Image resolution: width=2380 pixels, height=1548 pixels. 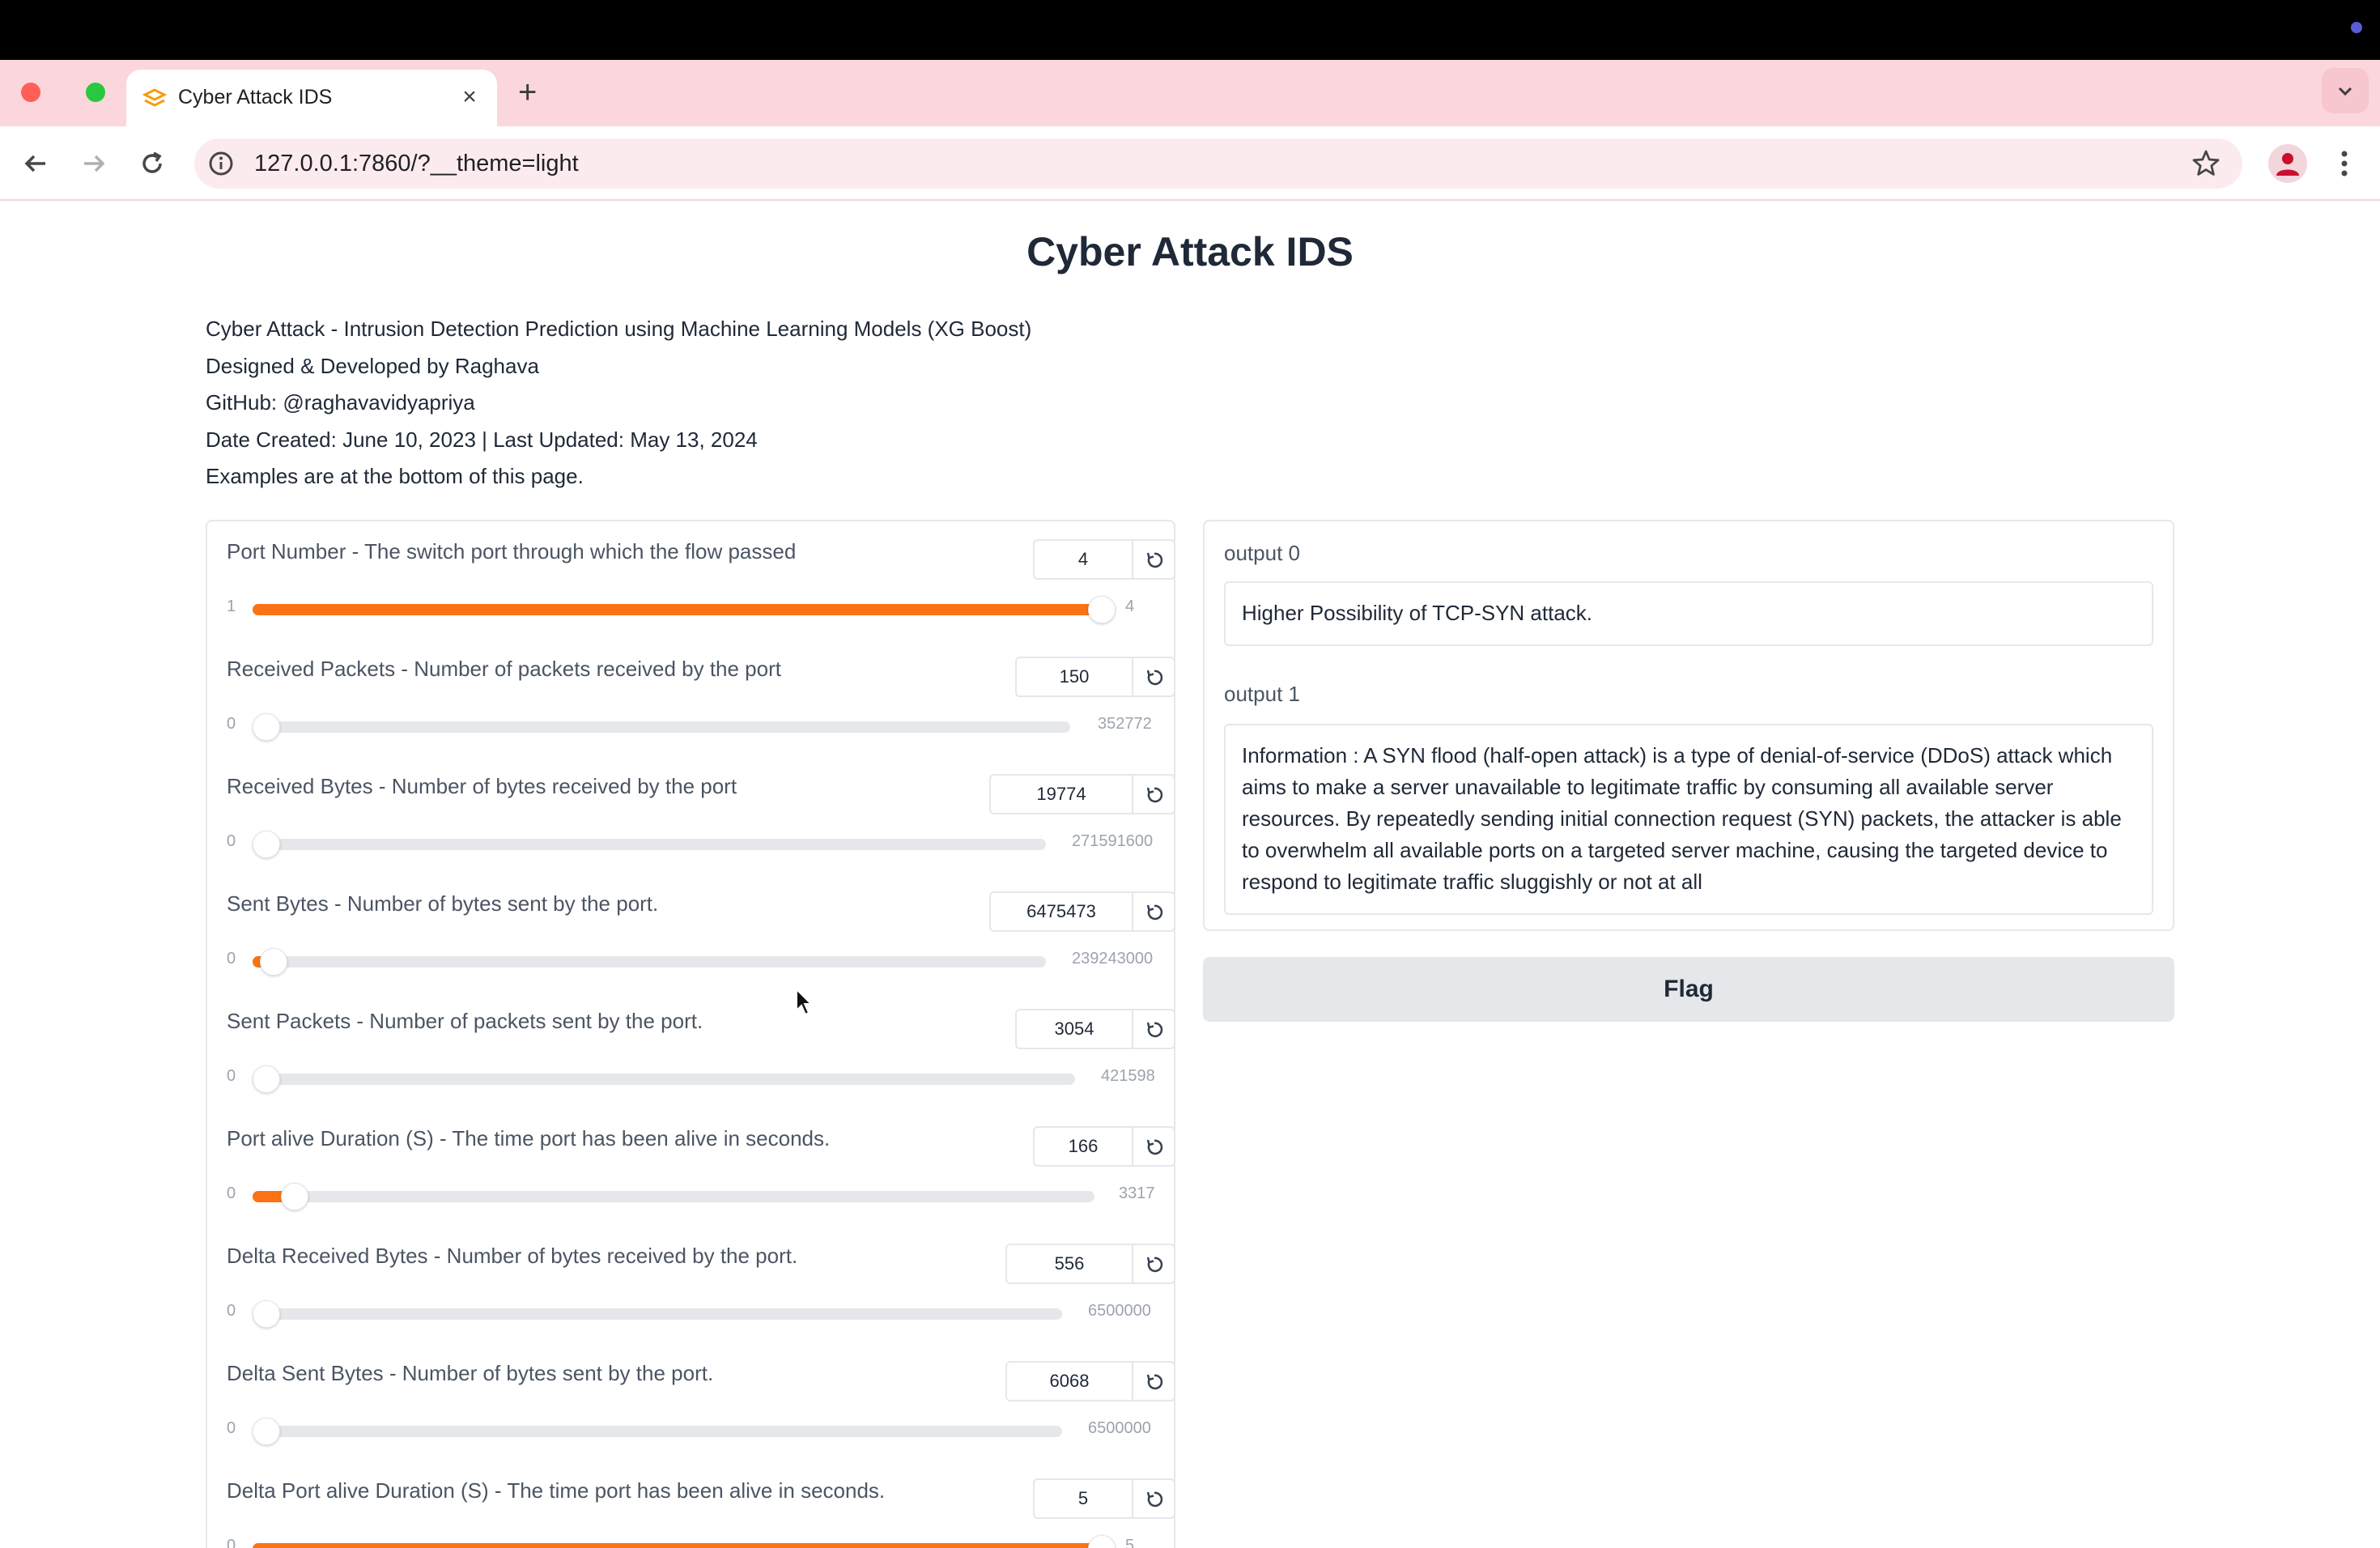 I want to click on output-1-label: output 1, so click(x=1262, y=694).